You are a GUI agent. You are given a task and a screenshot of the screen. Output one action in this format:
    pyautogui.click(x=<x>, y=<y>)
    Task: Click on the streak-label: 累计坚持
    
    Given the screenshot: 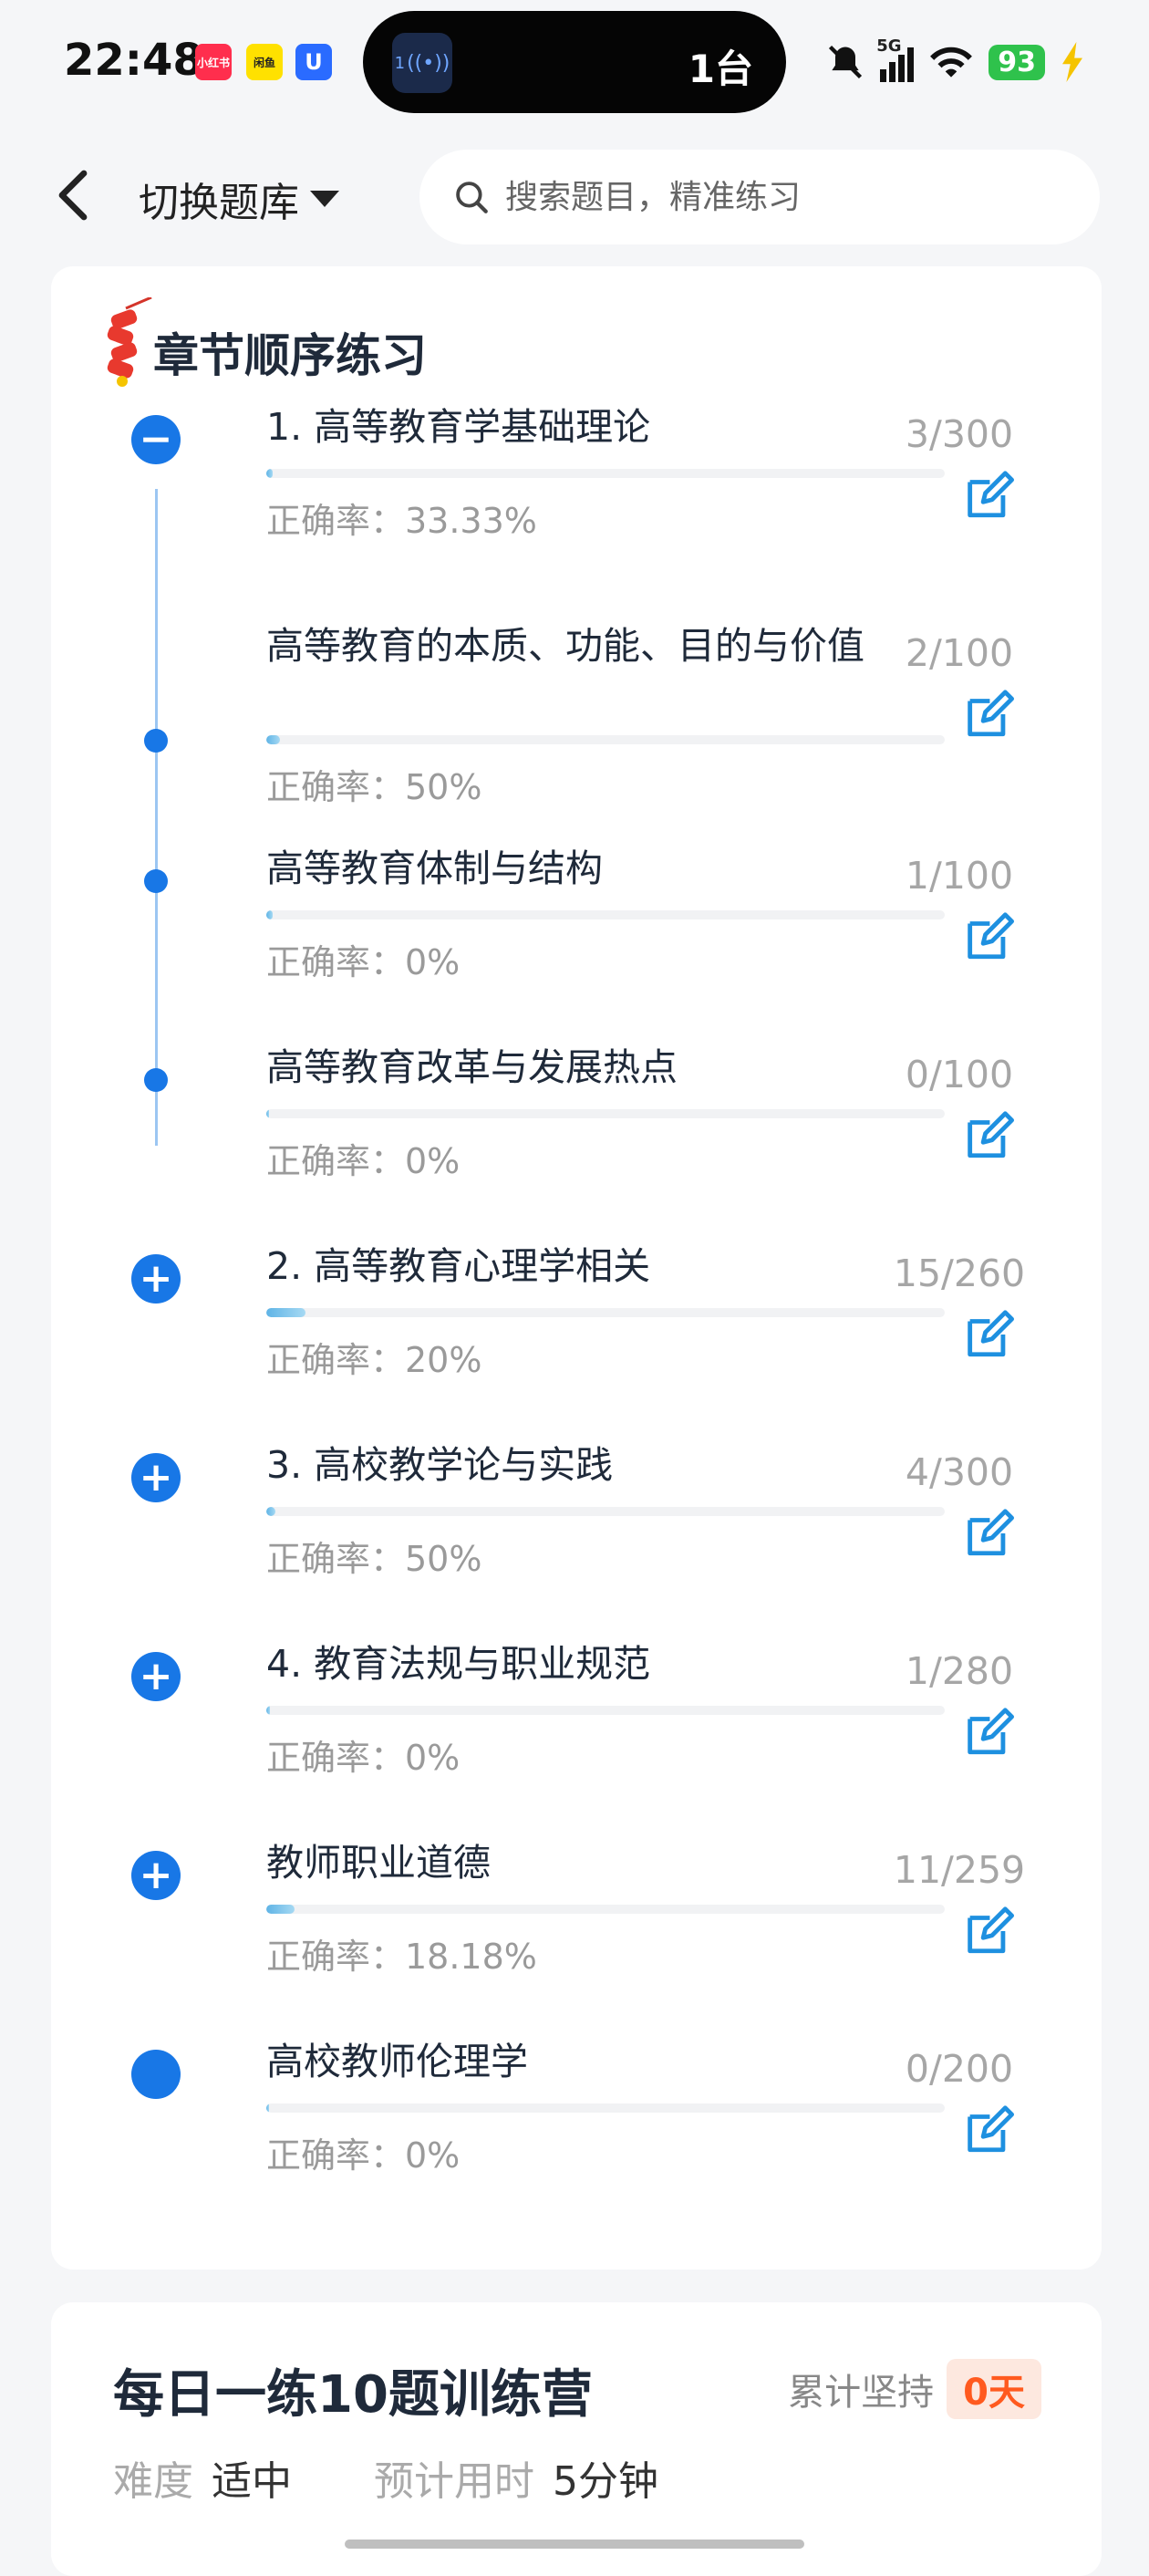 What is the action you would take?
    pyautogui.click(x=861, y=2393)
    